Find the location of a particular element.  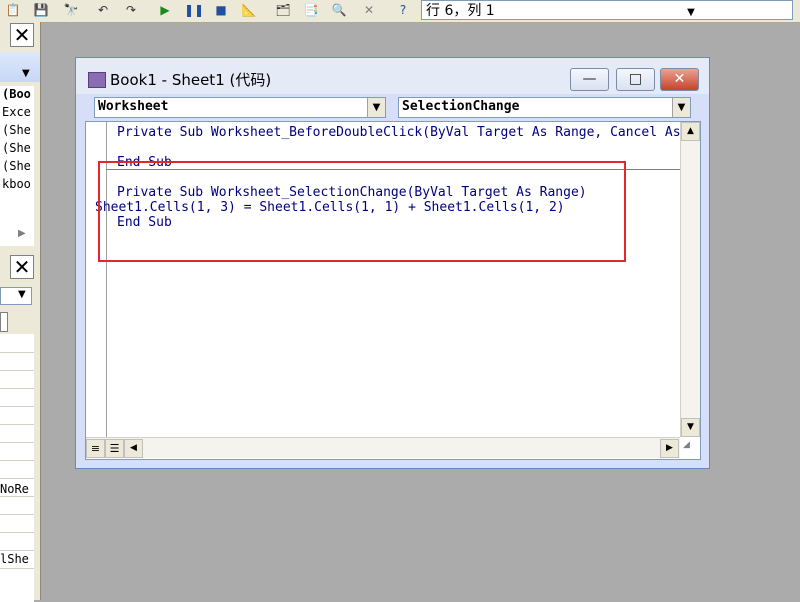

horizontal-scrollbar: ≡ ☰ ◀ ▶ is located at coordinates (383, 447).